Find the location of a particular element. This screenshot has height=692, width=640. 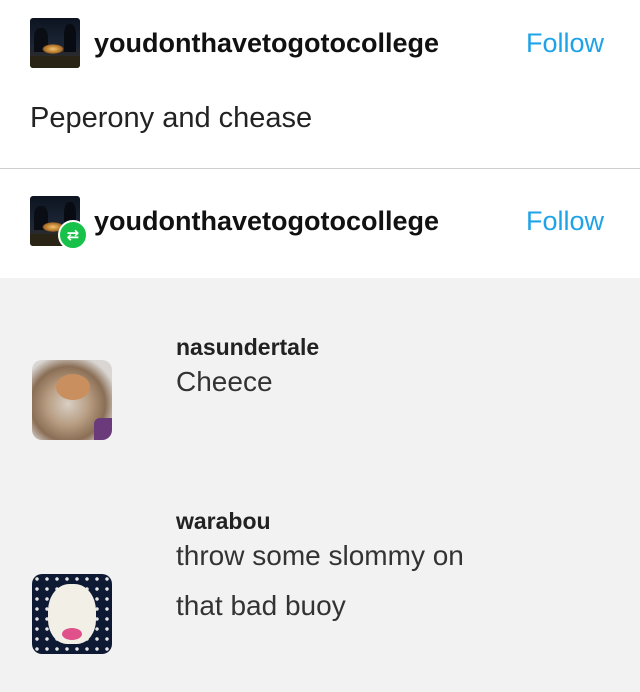

reblog-header: ⇄ youdonthavetogotocollege Follow is located at coordinates (320, 224).